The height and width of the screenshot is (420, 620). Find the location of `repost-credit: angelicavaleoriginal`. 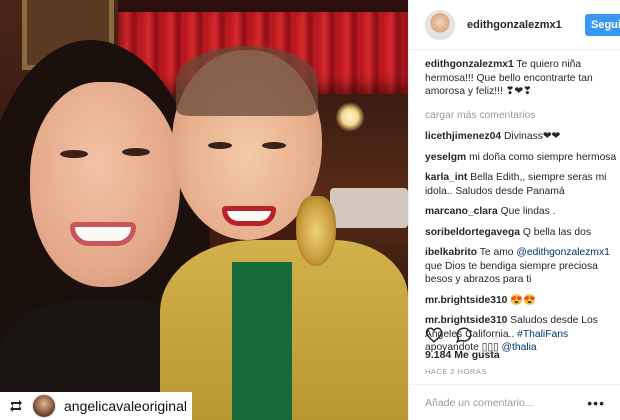

repost-credit: angelicavaleoriginal is located at coordinates (96, 406).